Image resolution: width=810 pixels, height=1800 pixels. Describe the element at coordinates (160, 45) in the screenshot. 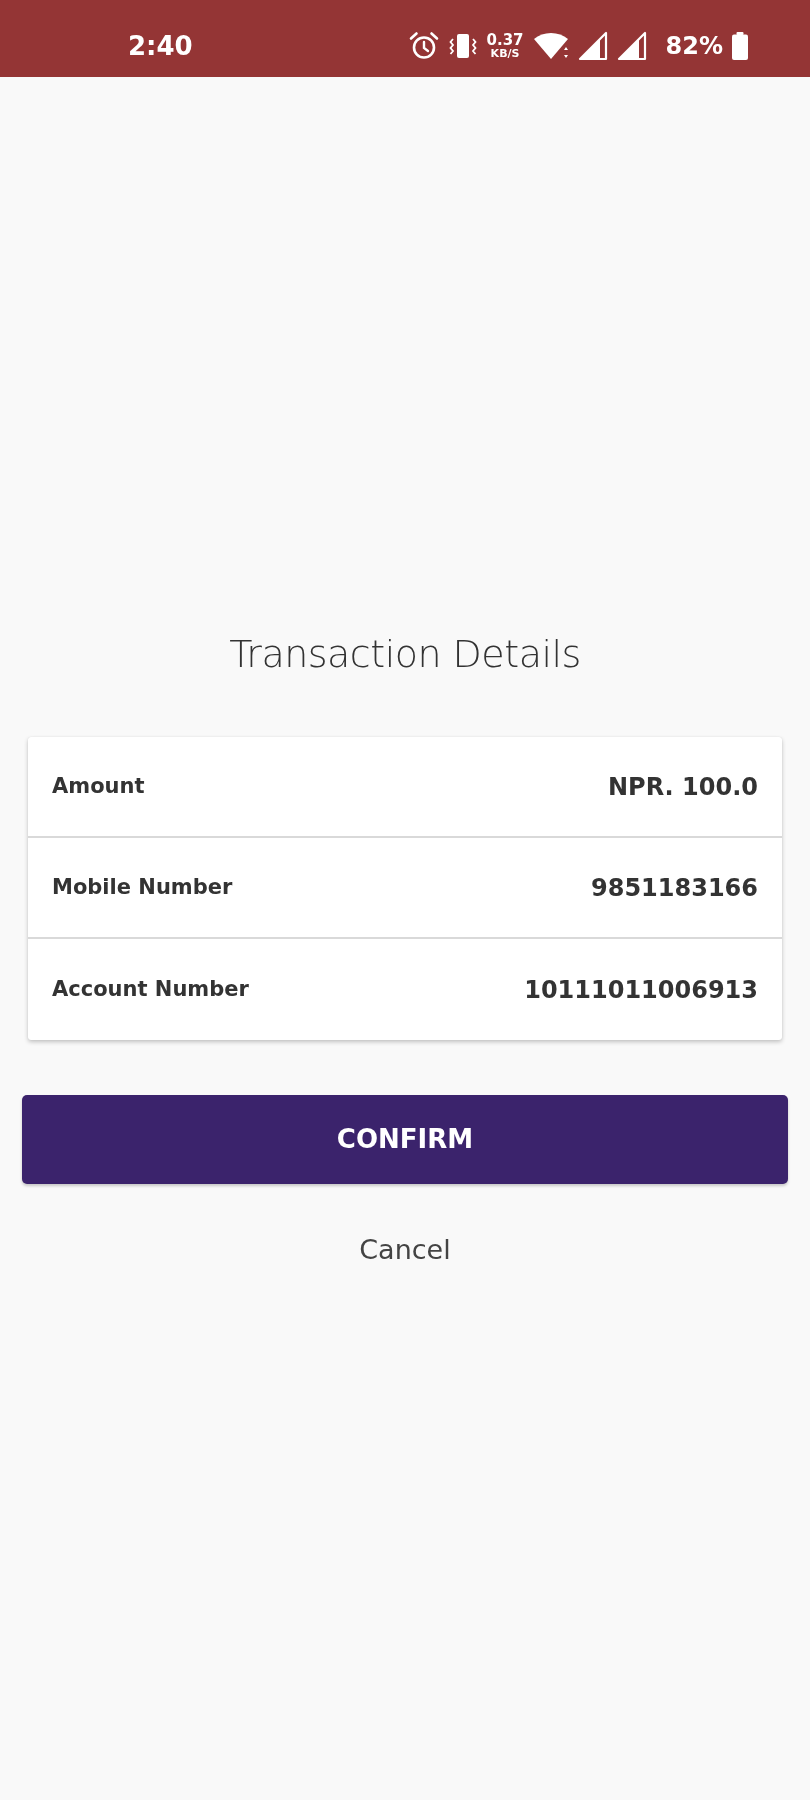

I see `status-time: 2:40` at that location.